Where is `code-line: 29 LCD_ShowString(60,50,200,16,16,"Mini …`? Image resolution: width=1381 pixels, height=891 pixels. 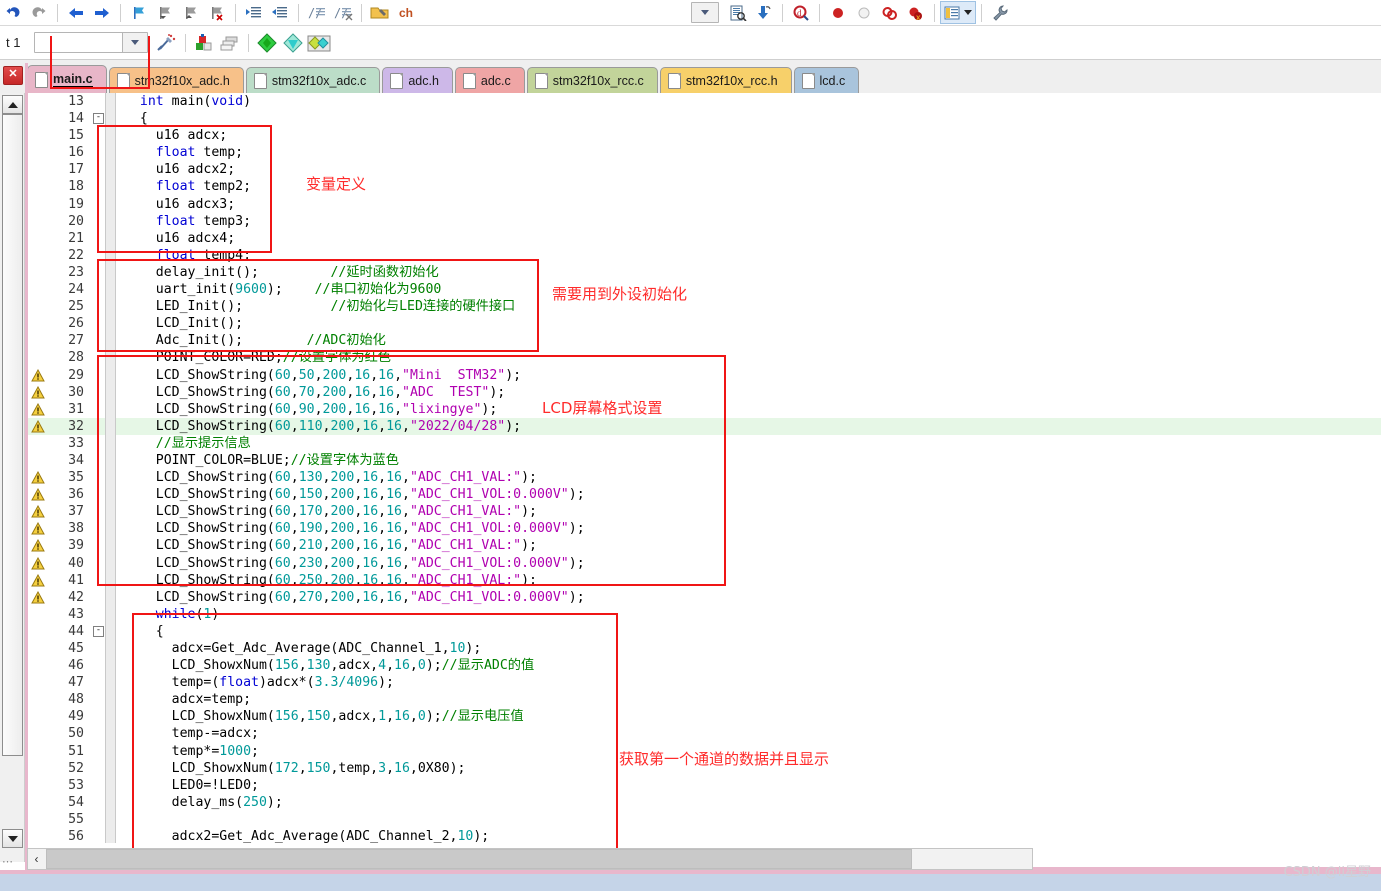
code-line: 29 LCD_ShowString(60,50,200,16,16,"Mini … is located at coordinates (703, 375).